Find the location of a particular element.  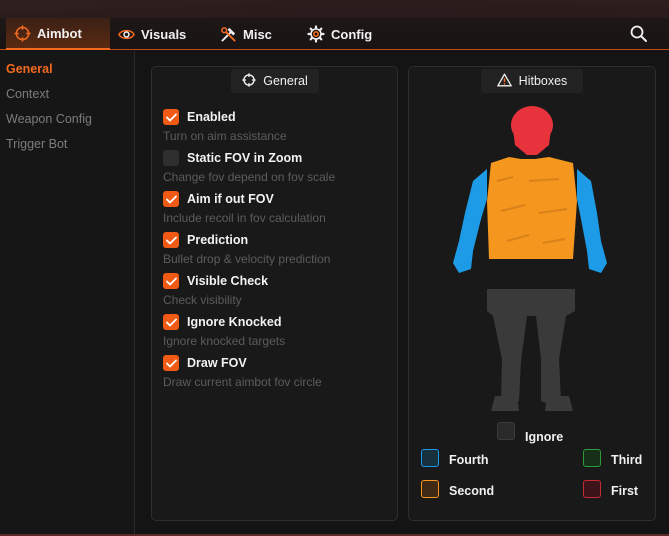

hitbox-second-option: Second is located at coordinates (457, 488).